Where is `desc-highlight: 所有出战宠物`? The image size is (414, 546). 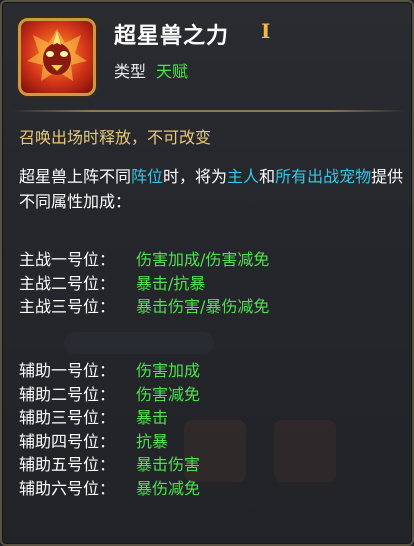
desc-highlight: 所有出战宠物 is located at coordinates (323, 176).